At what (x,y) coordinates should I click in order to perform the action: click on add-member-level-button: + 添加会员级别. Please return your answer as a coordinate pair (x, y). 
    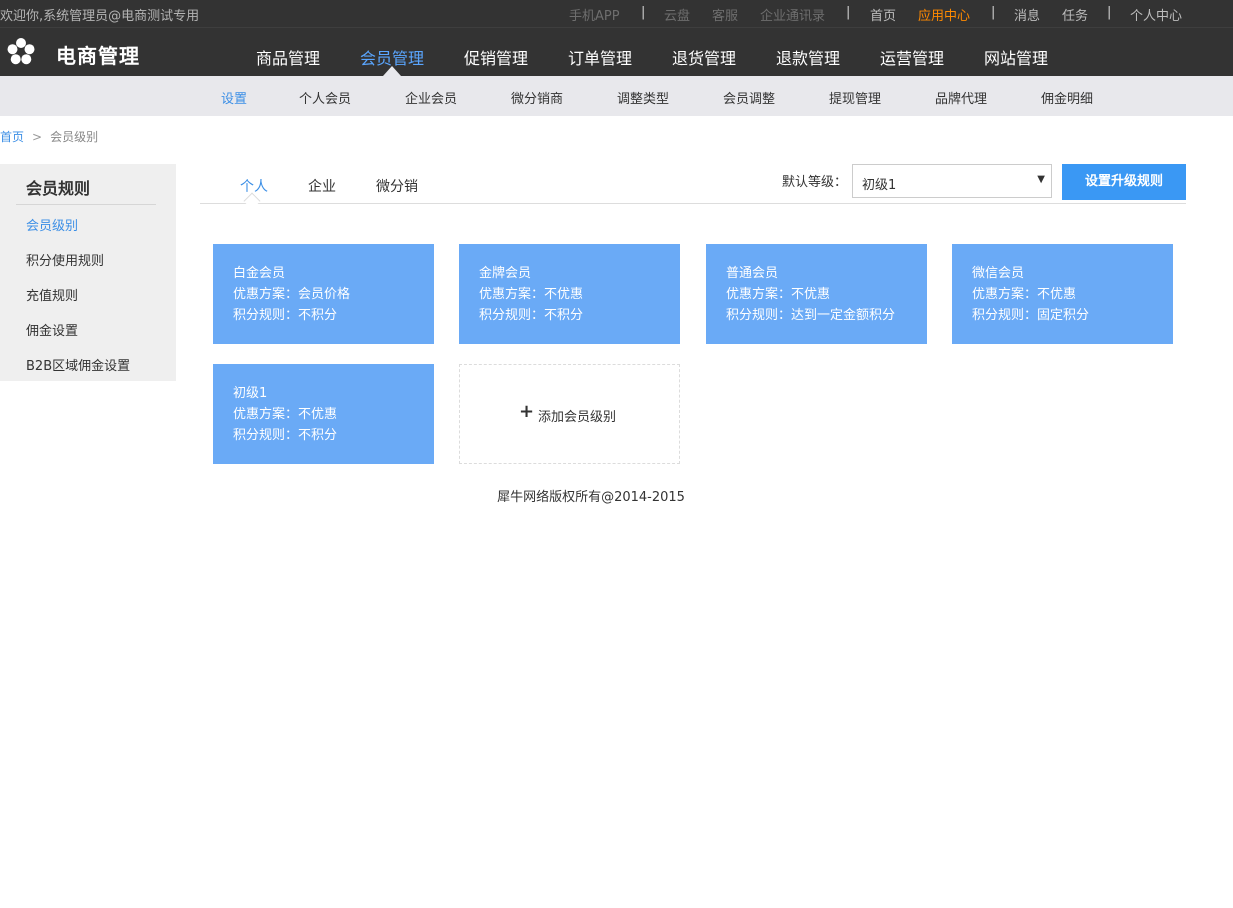
    Looking at the image, I should click on (569, 414).